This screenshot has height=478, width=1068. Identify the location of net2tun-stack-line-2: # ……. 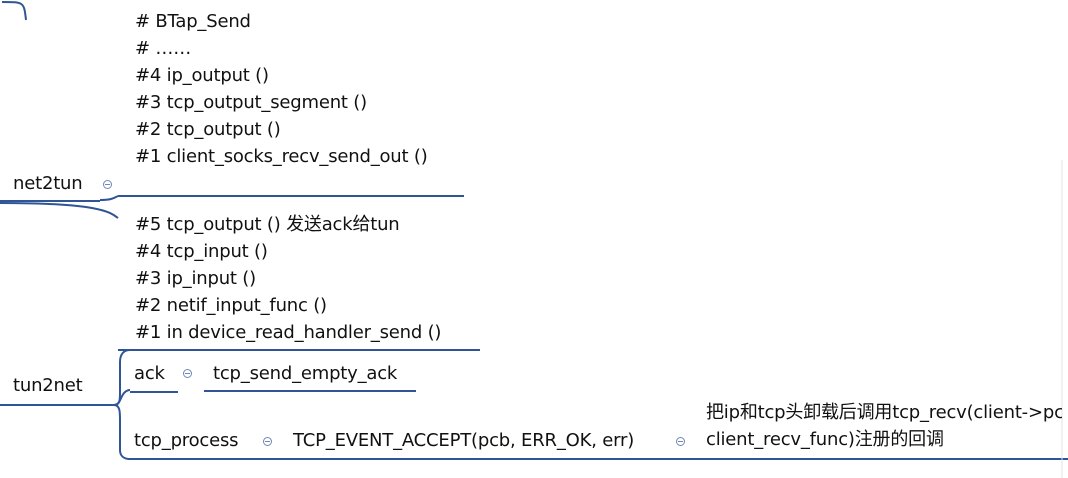
(163, 48).